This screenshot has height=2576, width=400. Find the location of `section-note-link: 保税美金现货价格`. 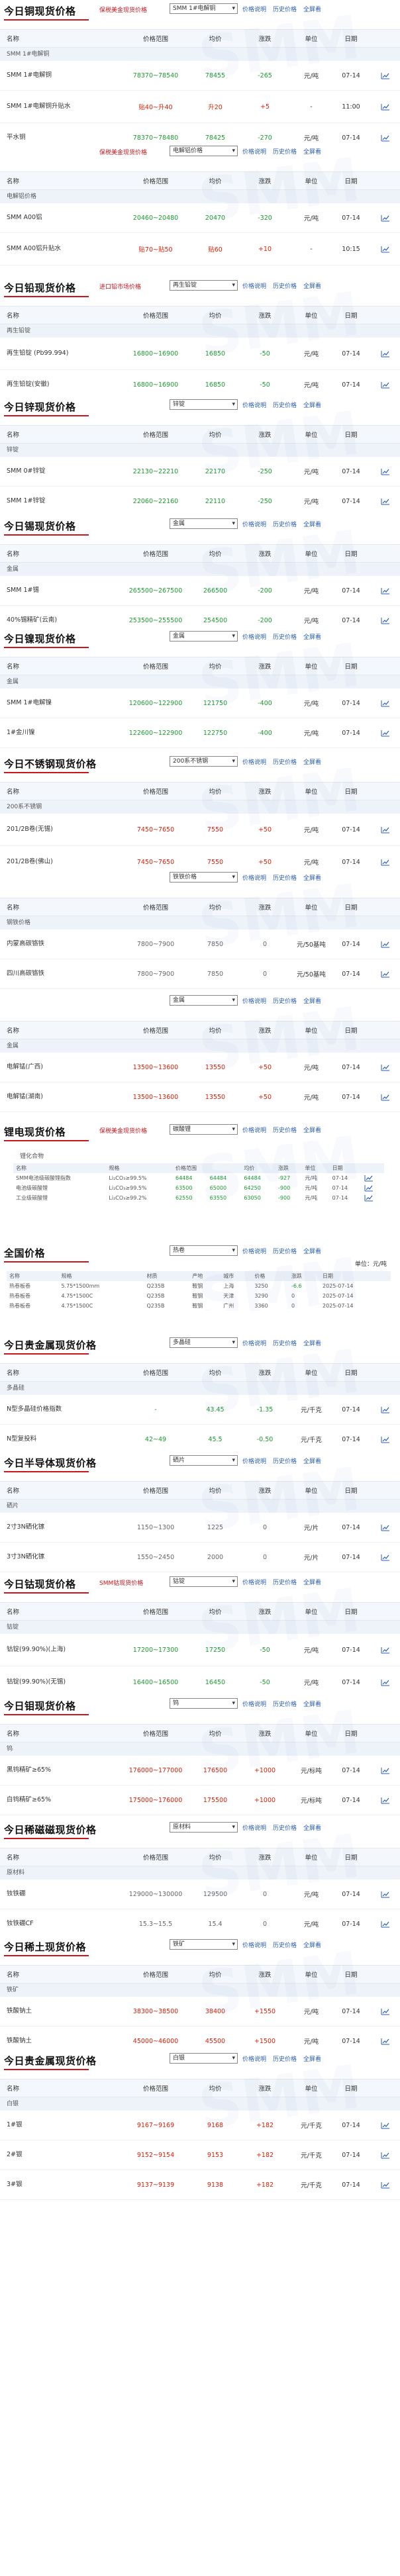

section-note-link: 保税美金现货价格 is located at coordinates (123, 1130).